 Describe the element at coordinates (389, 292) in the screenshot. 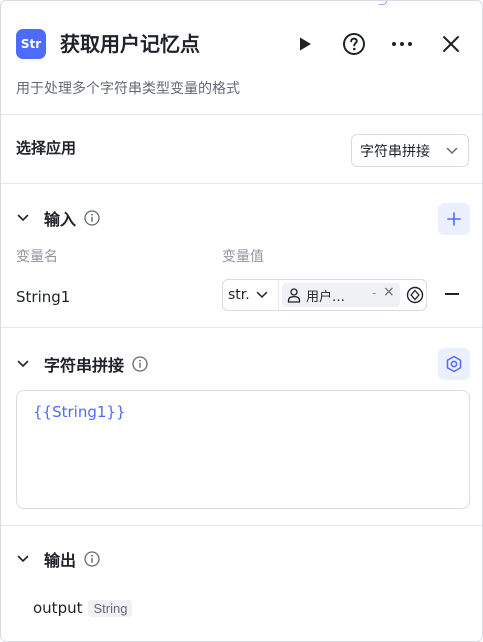

I see `clear-reference-icon: ×` at that location.